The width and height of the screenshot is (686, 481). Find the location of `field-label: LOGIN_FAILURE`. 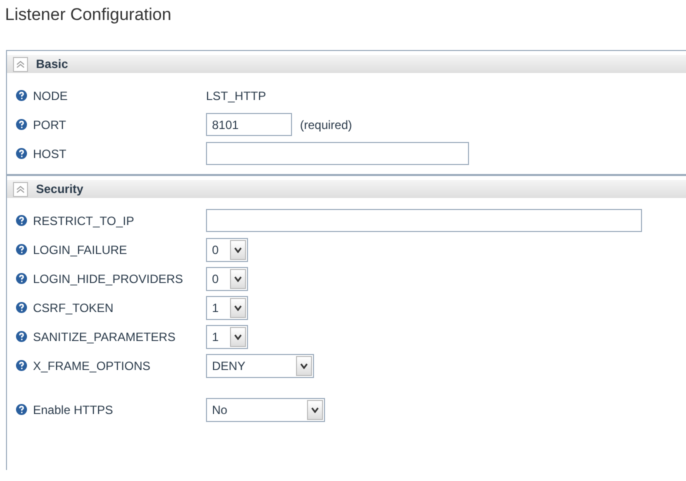

field-label: LOGIN_FAILURE is located at coordinates (80, 250).